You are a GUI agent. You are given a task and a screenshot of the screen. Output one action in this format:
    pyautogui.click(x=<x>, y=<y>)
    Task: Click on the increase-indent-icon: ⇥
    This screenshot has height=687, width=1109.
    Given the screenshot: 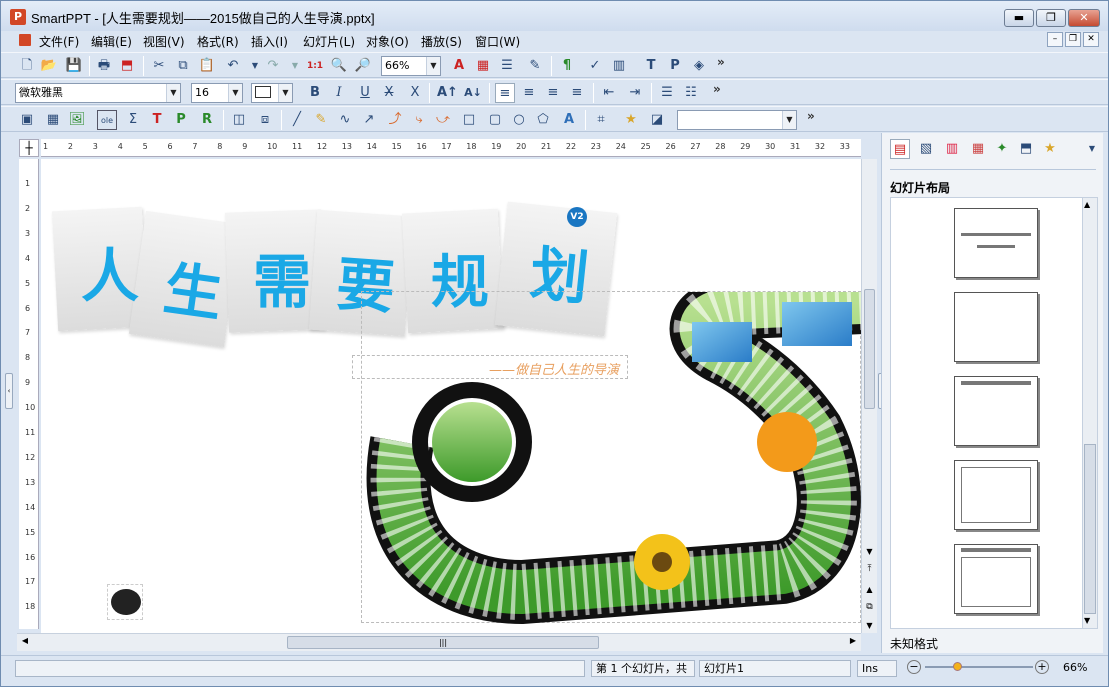 What is the action you would take?
    pyautogui.click(x=635, y=93)
    